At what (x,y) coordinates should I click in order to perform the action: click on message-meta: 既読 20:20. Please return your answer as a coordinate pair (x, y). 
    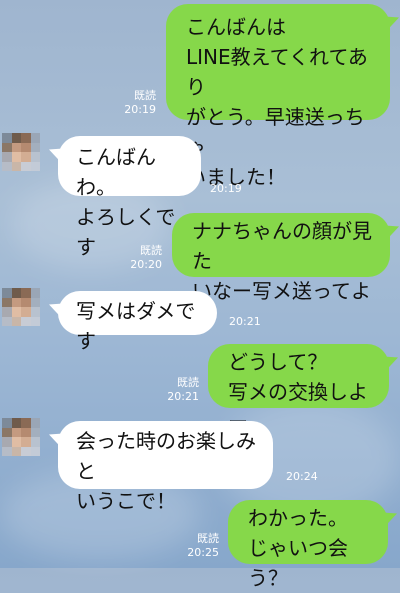
    Looking at the image, I should click on (146, 258).